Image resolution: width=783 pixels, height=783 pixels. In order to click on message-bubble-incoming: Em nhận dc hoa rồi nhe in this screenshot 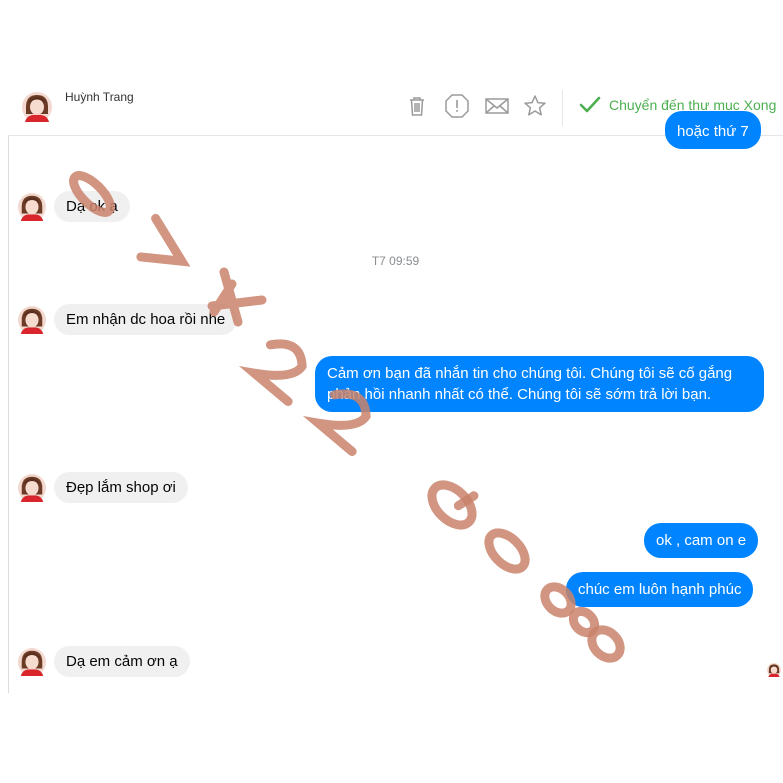, I will do `click(146, 319)`.